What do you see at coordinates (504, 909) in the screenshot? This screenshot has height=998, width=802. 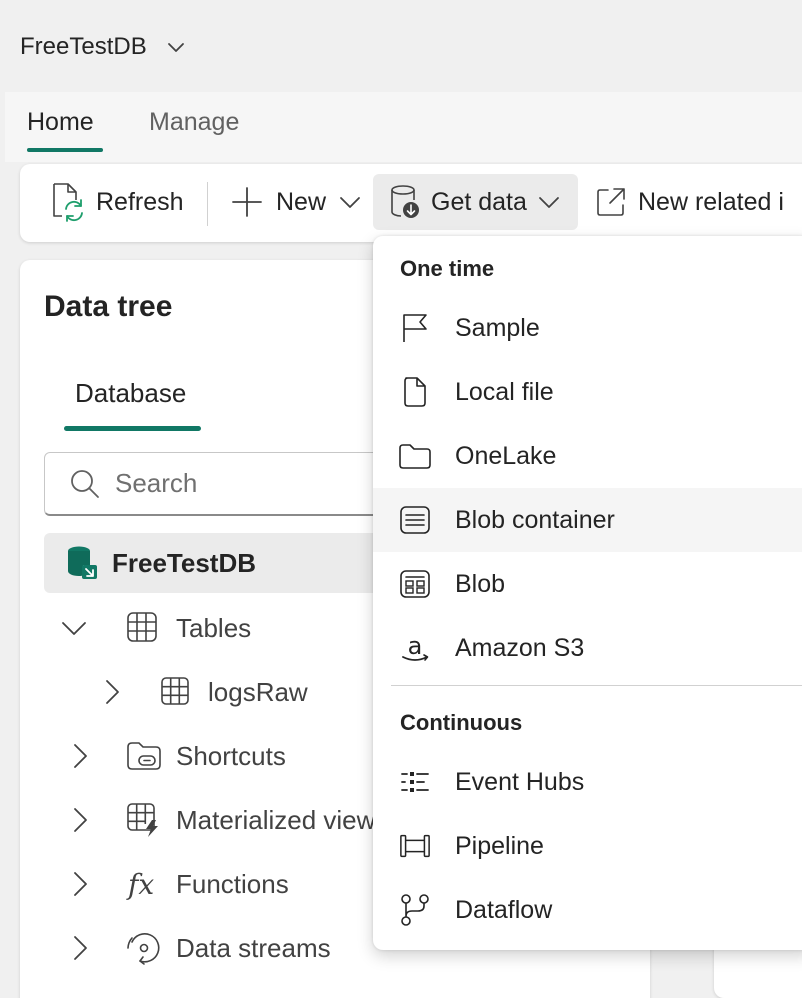 I see `menu-item-label: Dataflow` at bounding box center [504, 909].